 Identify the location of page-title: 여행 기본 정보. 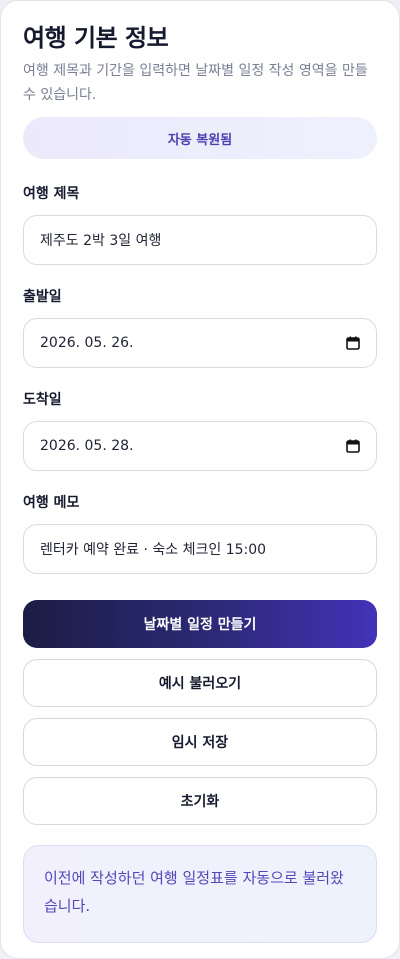
(96, 38).